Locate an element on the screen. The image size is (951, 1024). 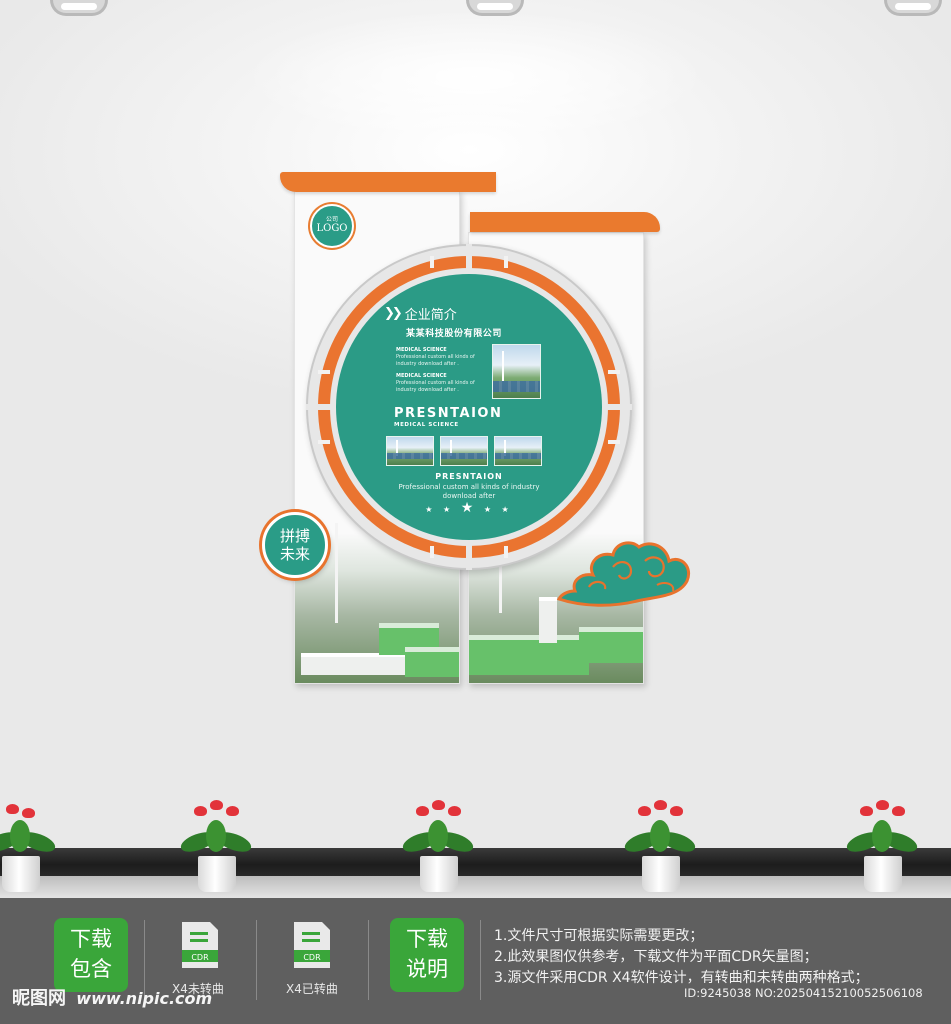
wind-turbine is located at coordinates (336, 573).